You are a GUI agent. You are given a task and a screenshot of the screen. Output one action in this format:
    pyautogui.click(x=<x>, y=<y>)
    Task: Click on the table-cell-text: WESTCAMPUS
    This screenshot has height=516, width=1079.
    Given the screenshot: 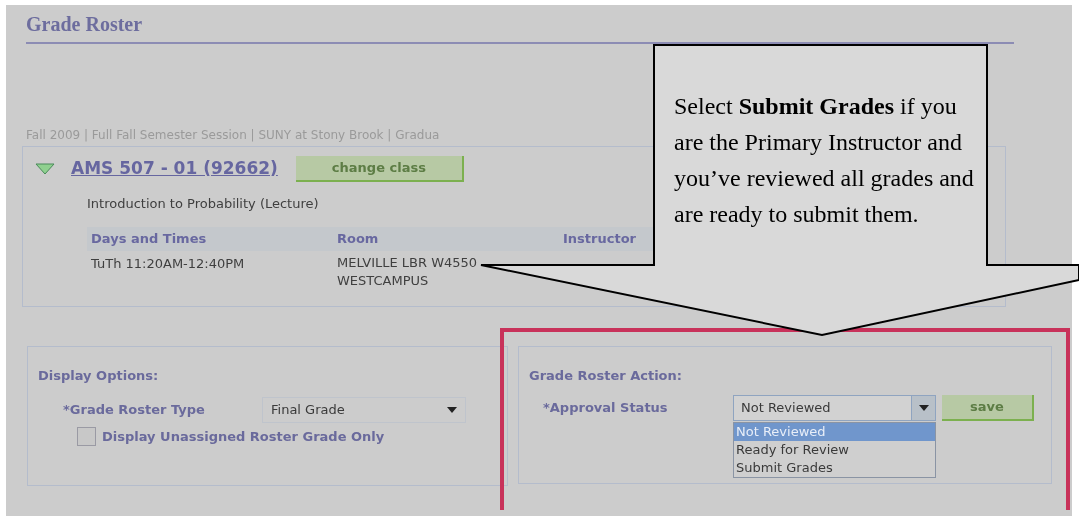 What is the action you would take?
    pyautogui.click(x=383, y=281)
    